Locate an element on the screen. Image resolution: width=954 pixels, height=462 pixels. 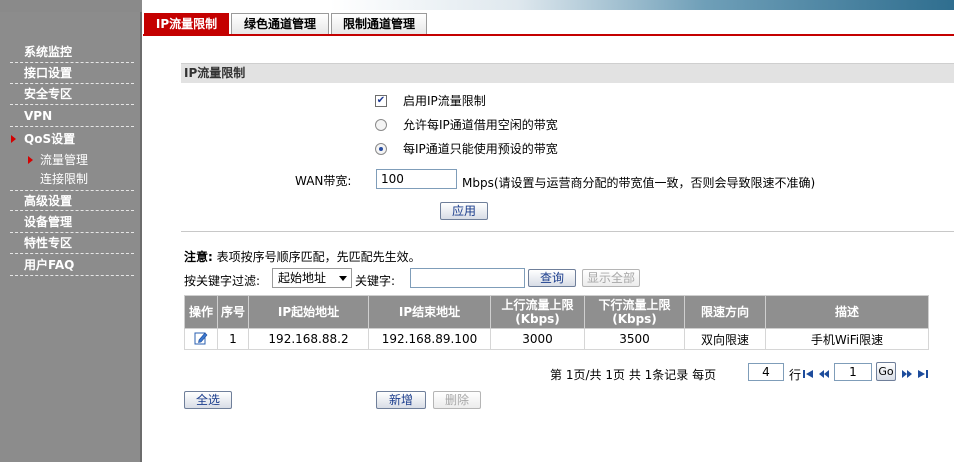
sidebar-item-label: 接口设置 is located at coordinates (48, 73).